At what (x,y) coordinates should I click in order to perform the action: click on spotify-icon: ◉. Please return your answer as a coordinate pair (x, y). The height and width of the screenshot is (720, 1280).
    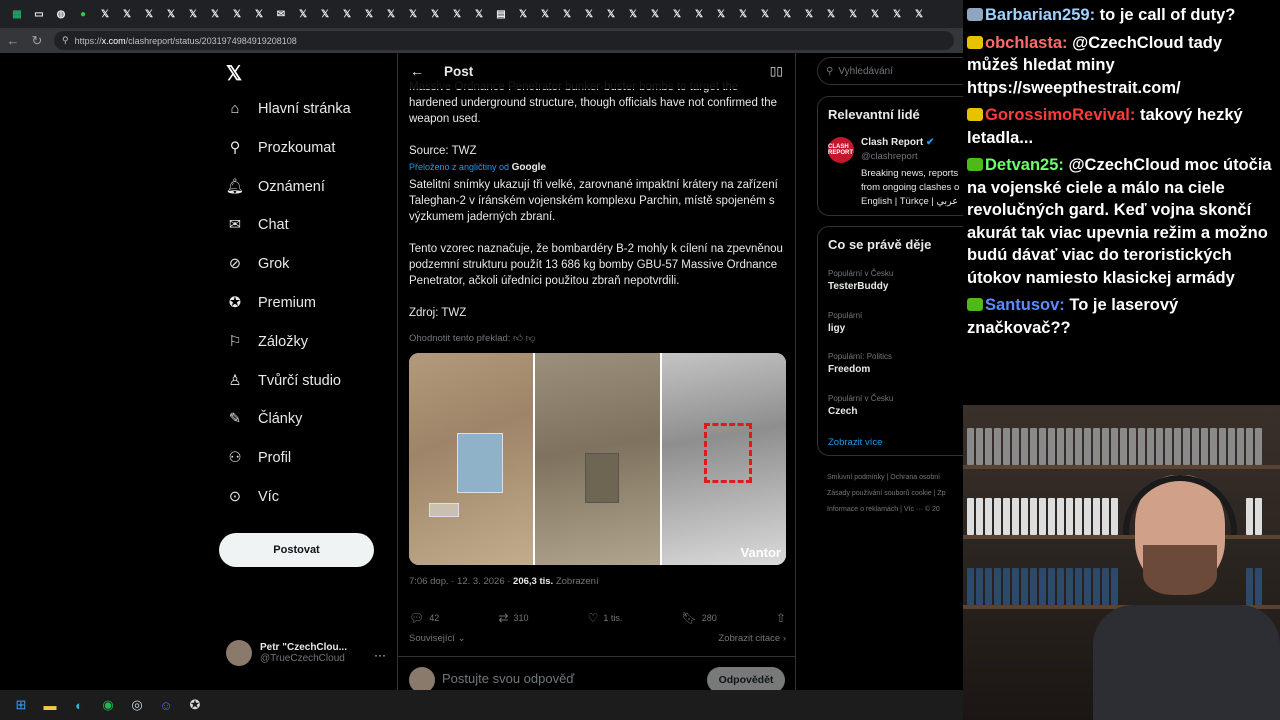
    Looking at the image, I should click on (108, 705).